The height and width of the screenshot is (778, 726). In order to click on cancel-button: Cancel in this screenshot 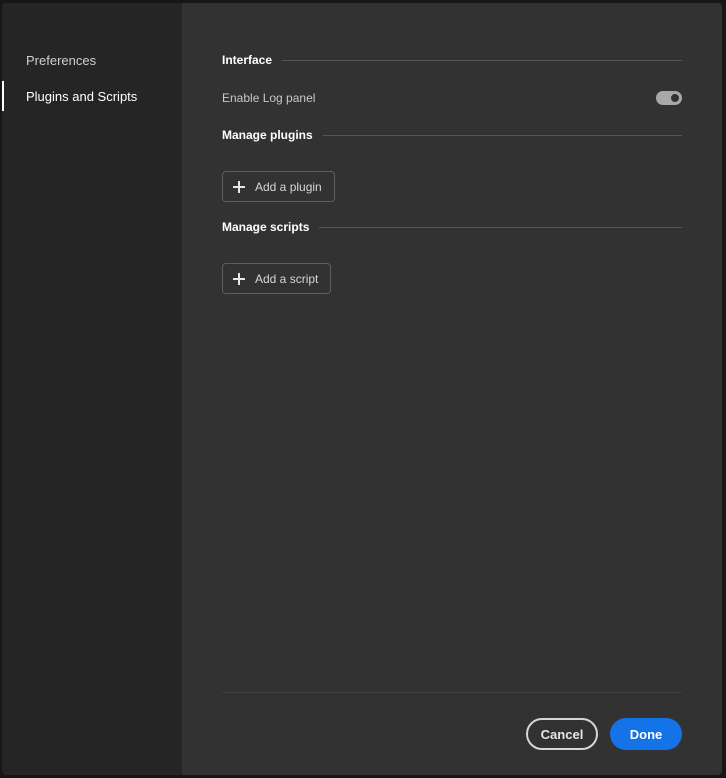, I will do `click(562, 734)`.